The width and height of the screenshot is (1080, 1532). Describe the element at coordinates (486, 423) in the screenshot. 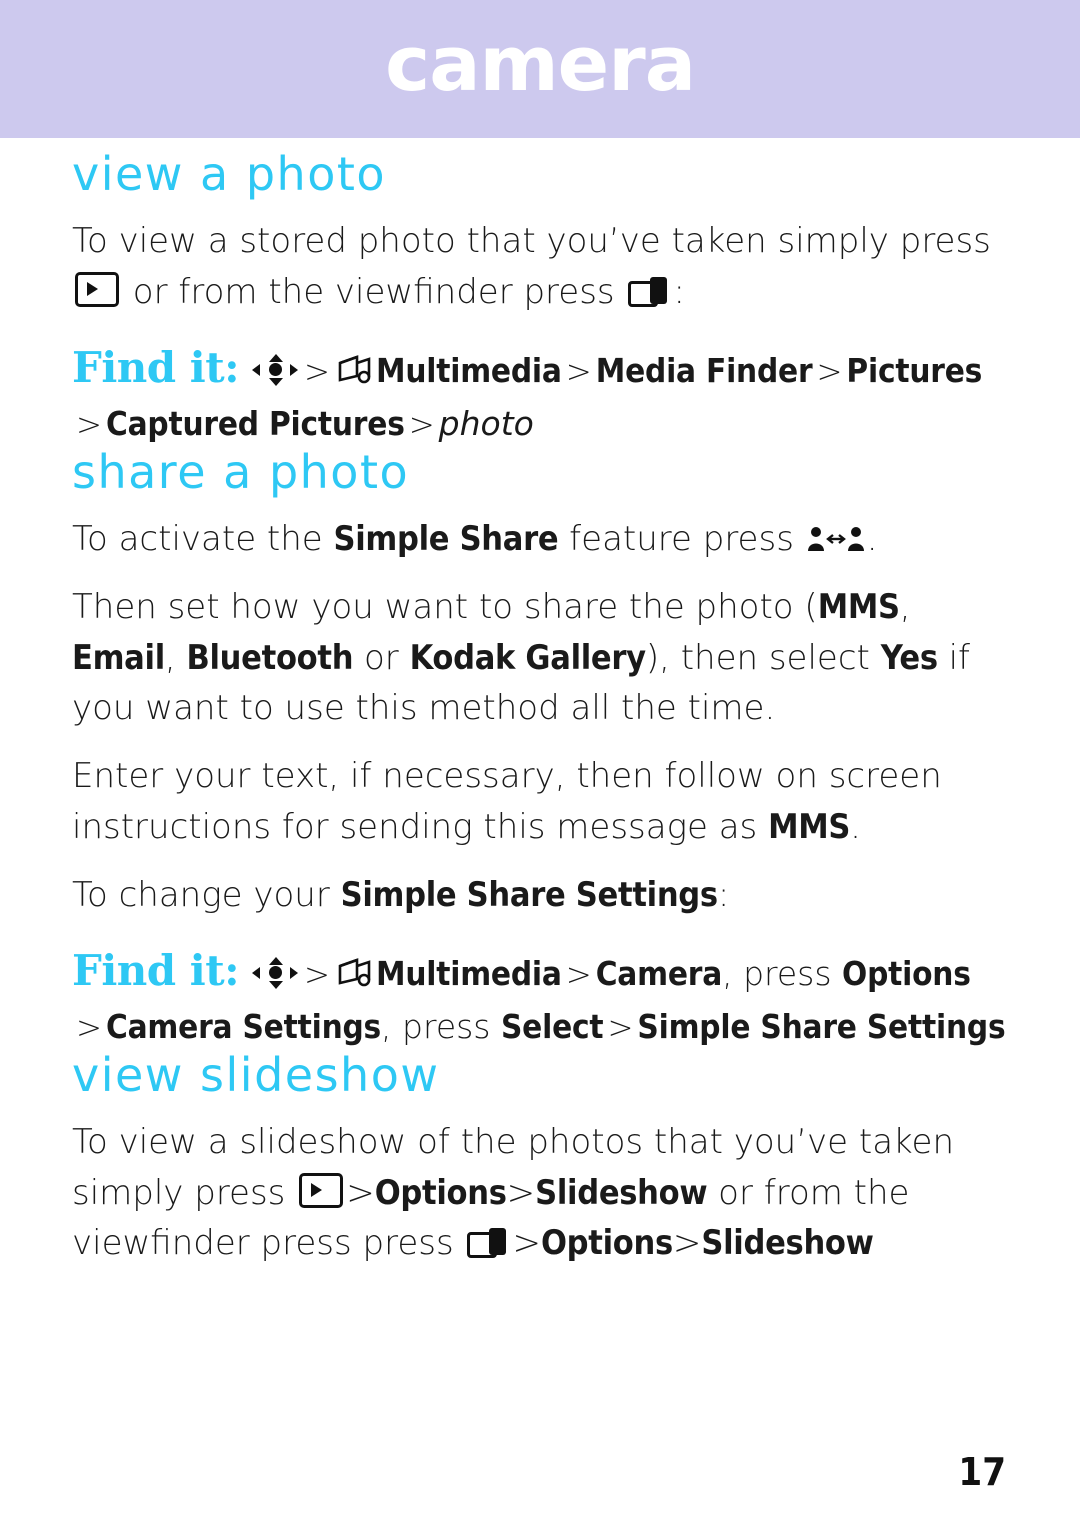

I see `menu-item-photo: photo` at that location.